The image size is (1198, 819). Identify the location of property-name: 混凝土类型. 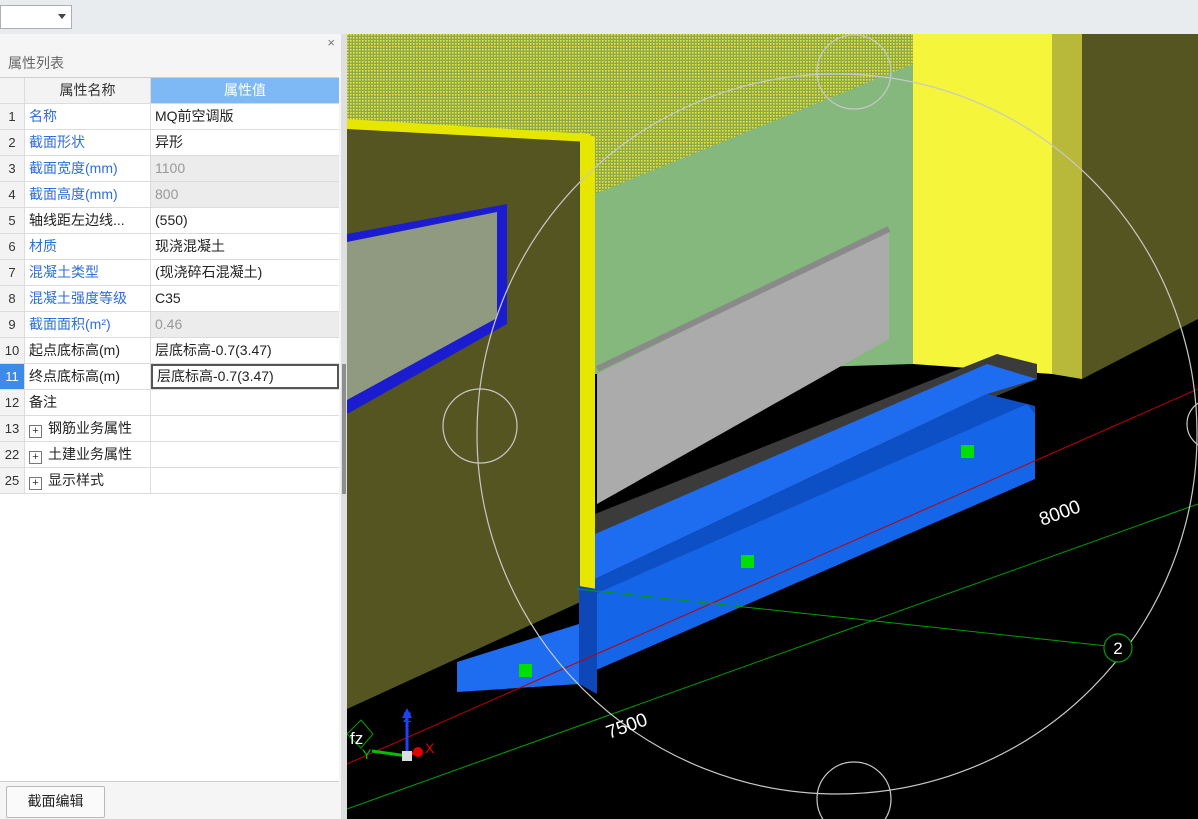
(88, 272).